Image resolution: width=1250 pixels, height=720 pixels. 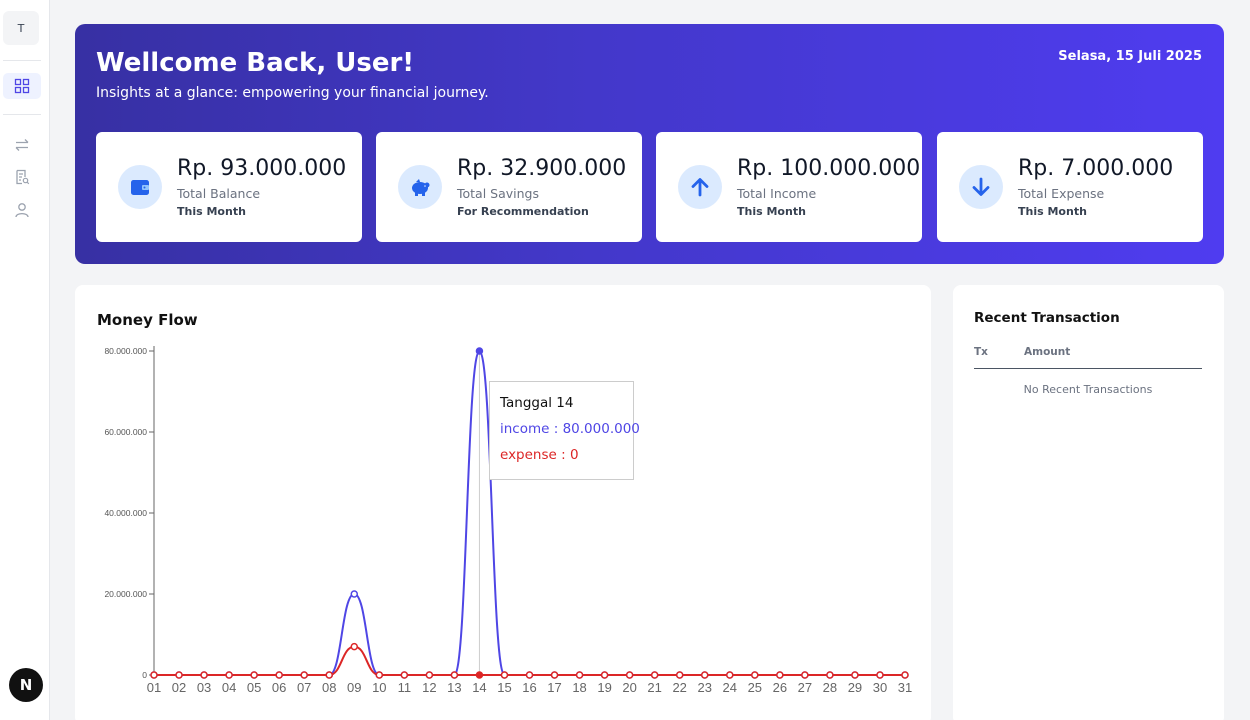 What do you see at coordinates (255, 63) in the screenshot?
I see `welcome-title: Wellcome Back, User!` at bounding box center [255, 63].